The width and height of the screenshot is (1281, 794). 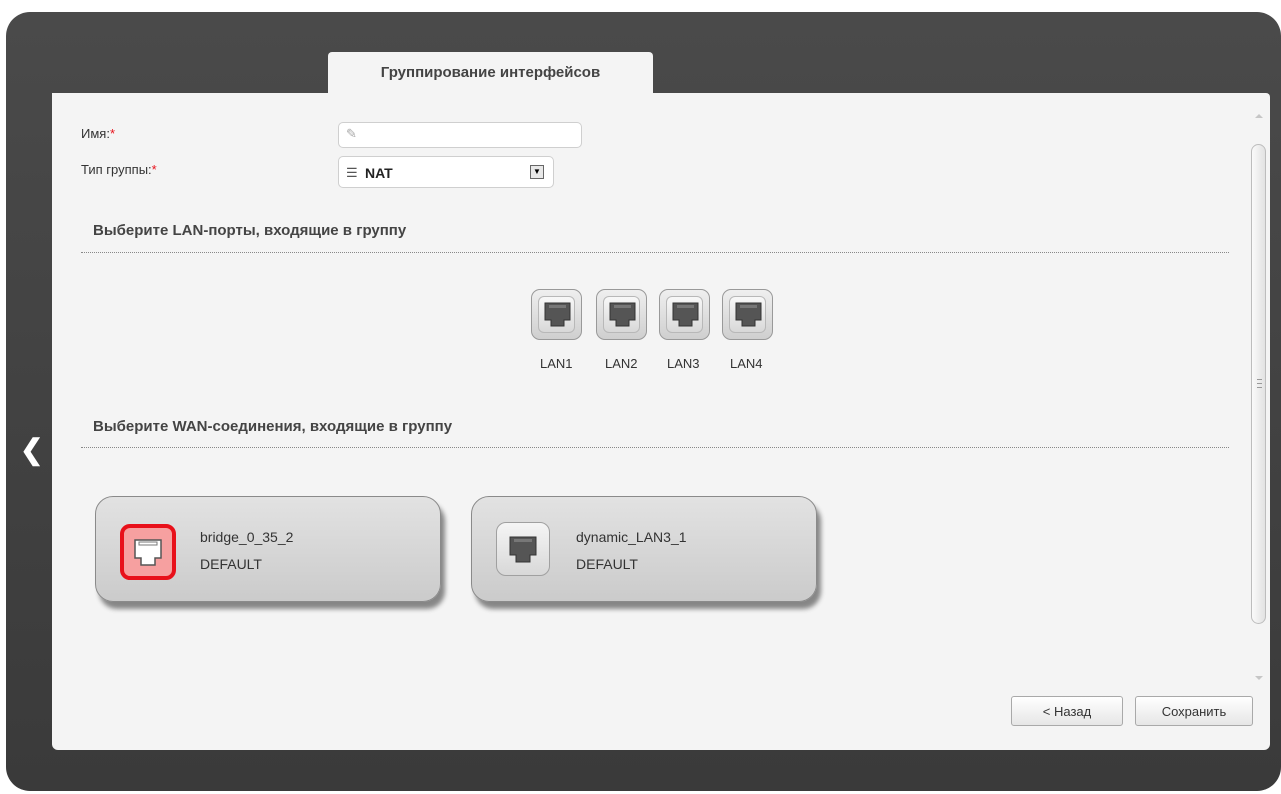 I want to click on grip-icon, so click(x=1259, y=383).